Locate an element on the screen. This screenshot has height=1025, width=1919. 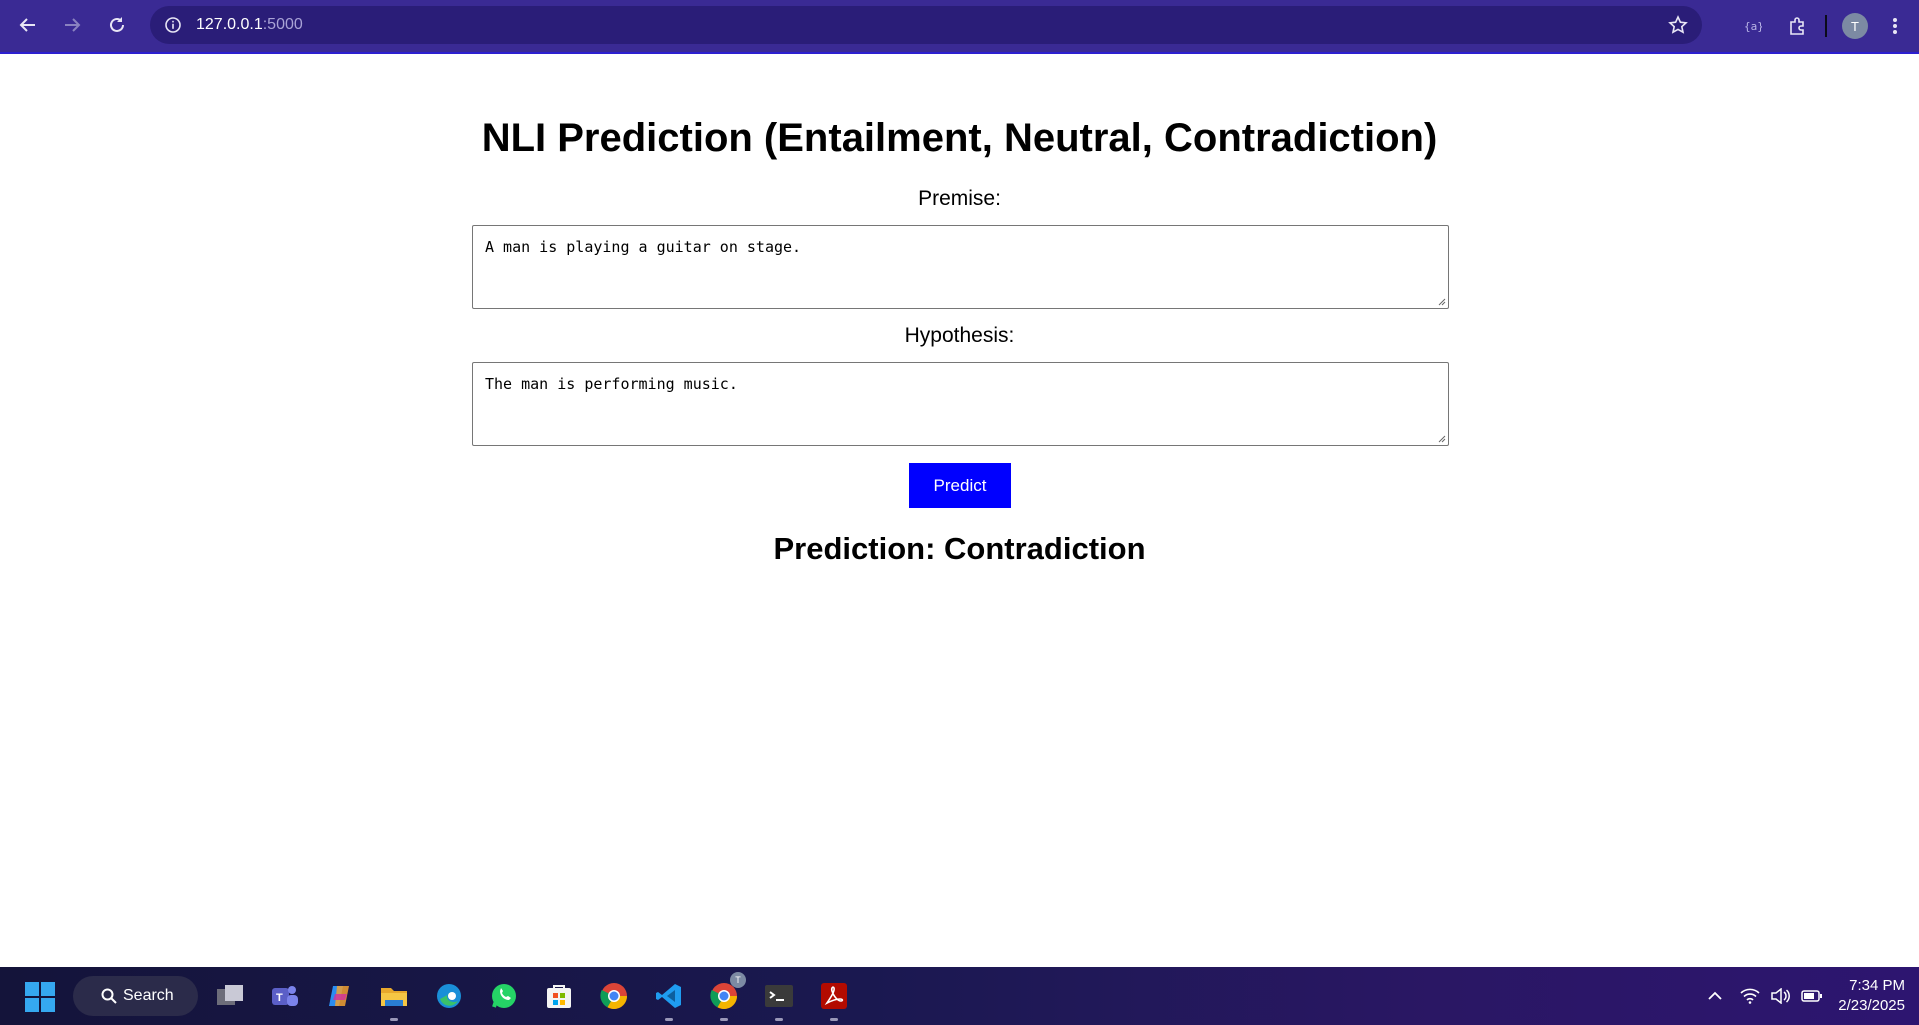
task-view-icon is located at coordinates (230, 995).